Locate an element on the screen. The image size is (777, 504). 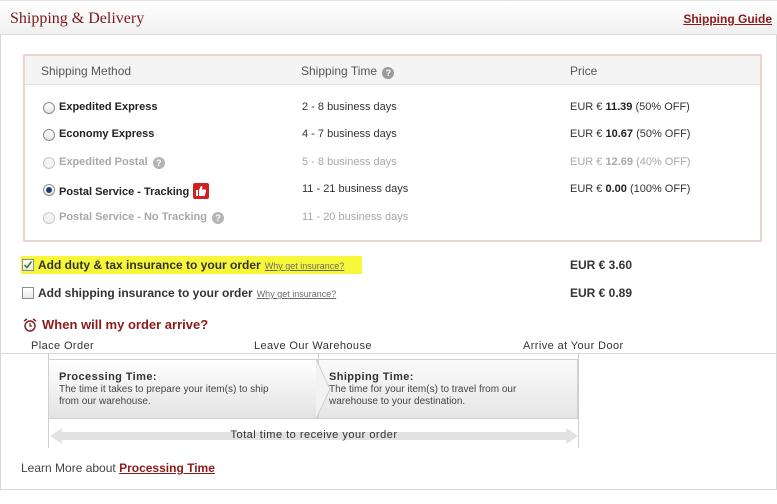
shipping-insurance-checkbox is located at coordinates (28, 293).